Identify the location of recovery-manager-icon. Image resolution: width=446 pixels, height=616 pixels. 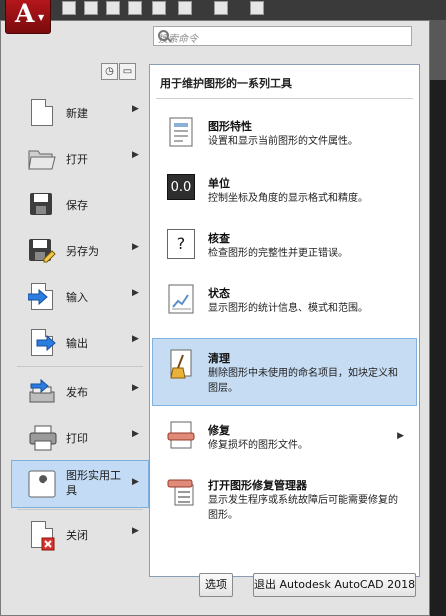
(181, 491).